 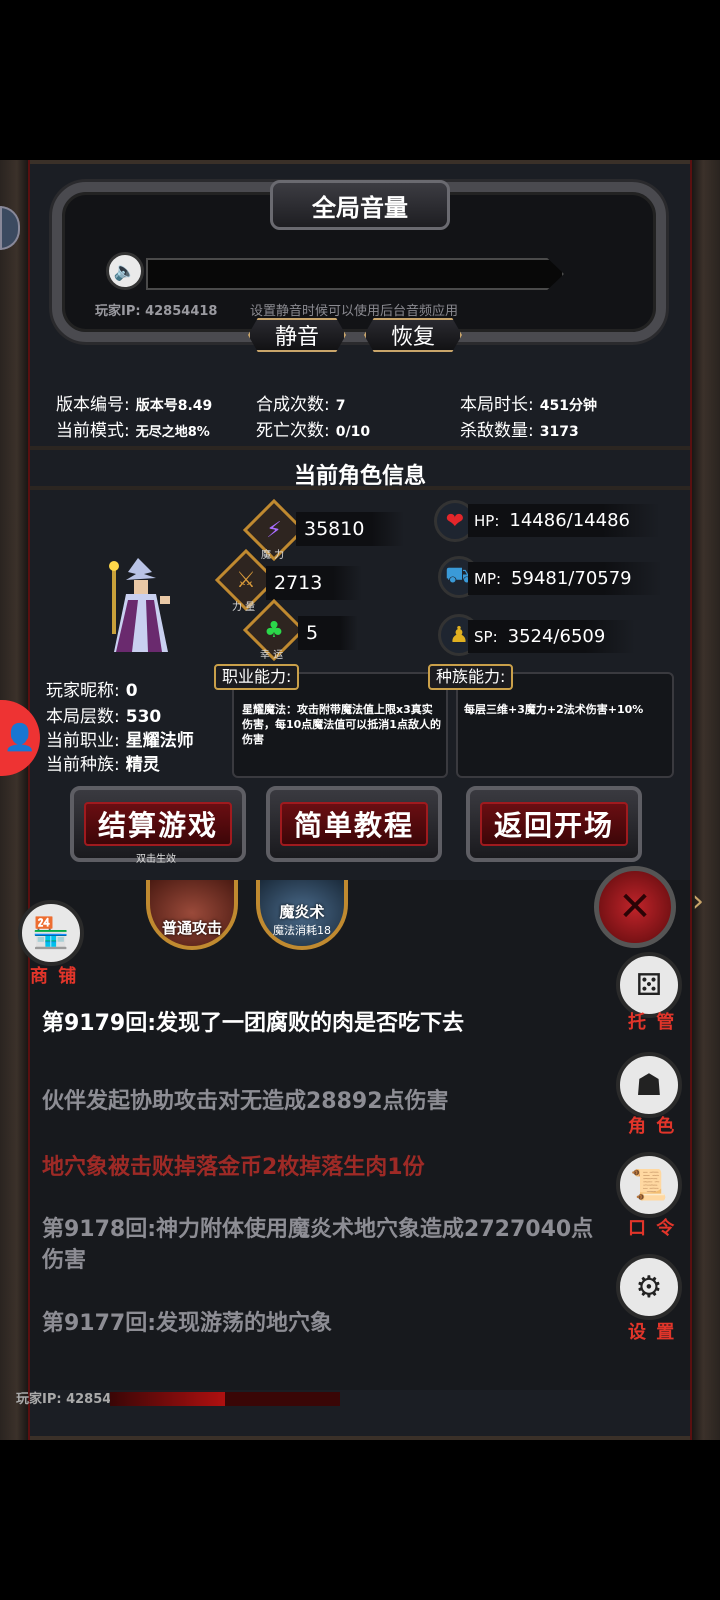 What do you see at coordinates (167, 1399) in the screenshot?
I see `progress-fill` at bounding box center [167, 1399].